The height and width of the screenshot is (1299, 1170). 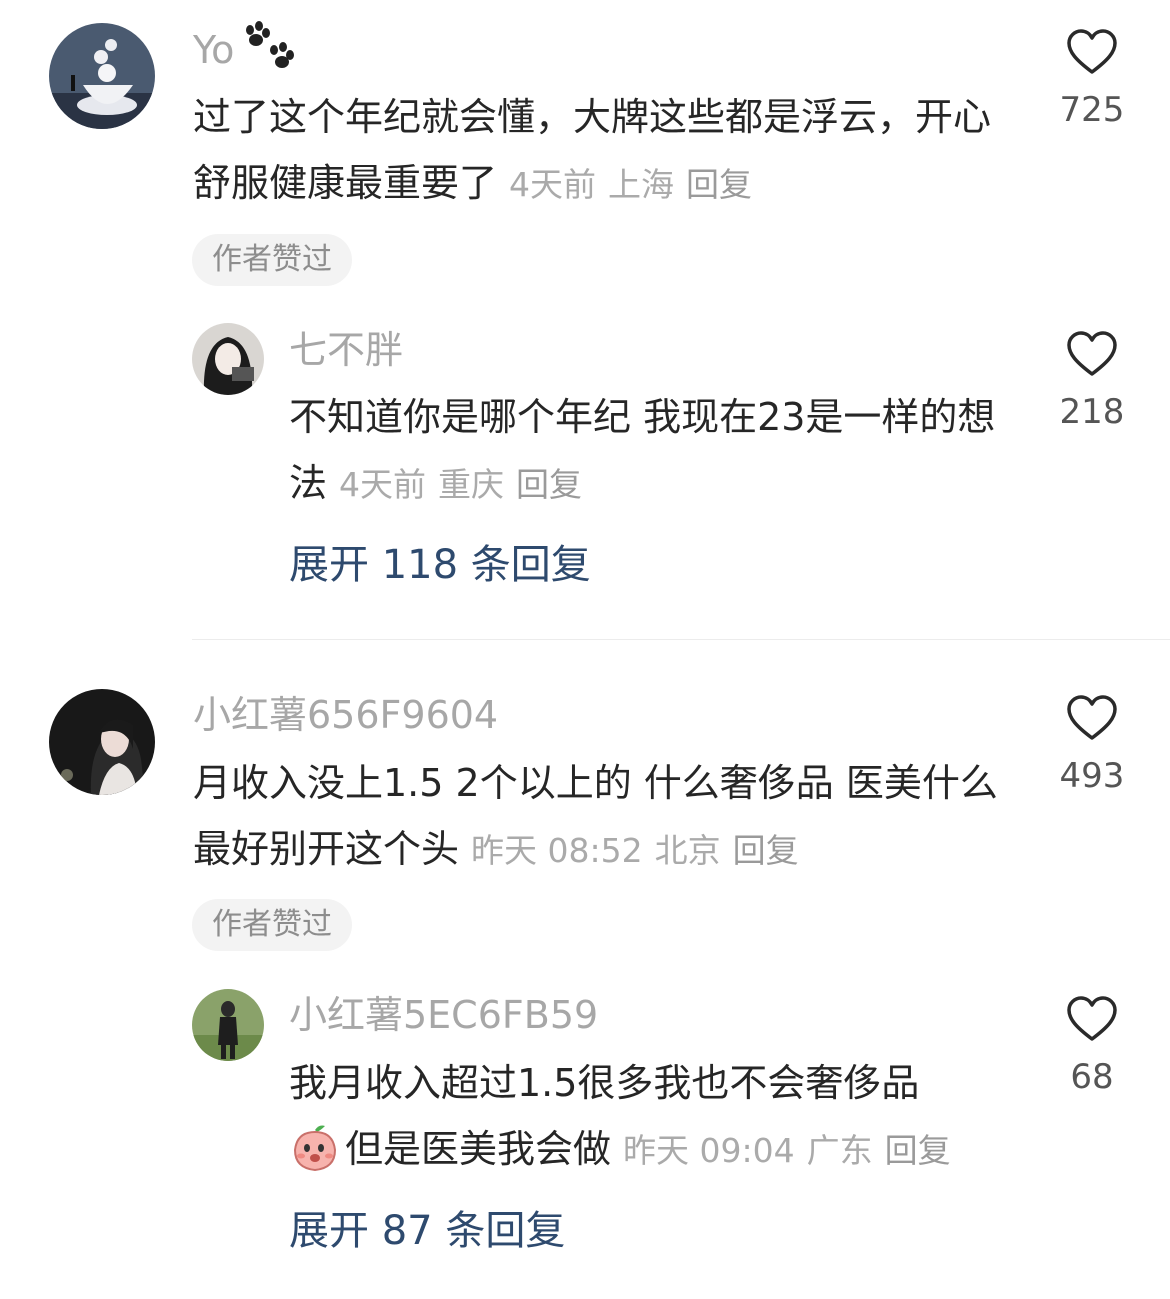 I want to click on like-count: 218, so click(x=1092, y=412).